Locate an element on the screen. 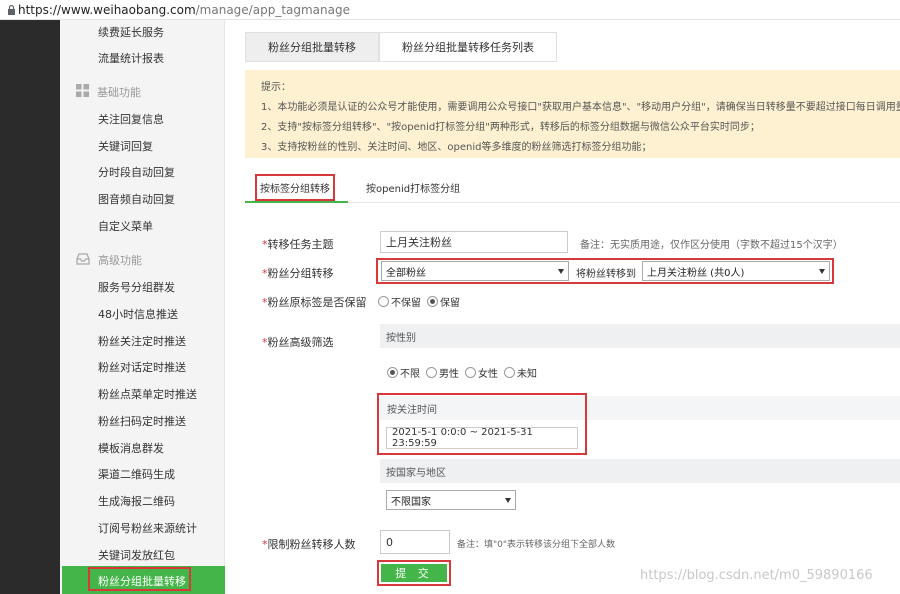 Image resolution: width=900 pixels, height=594 pixels. sidebar-item-keyword-reply: 关键词回复 is located at coordinates (125, 146).